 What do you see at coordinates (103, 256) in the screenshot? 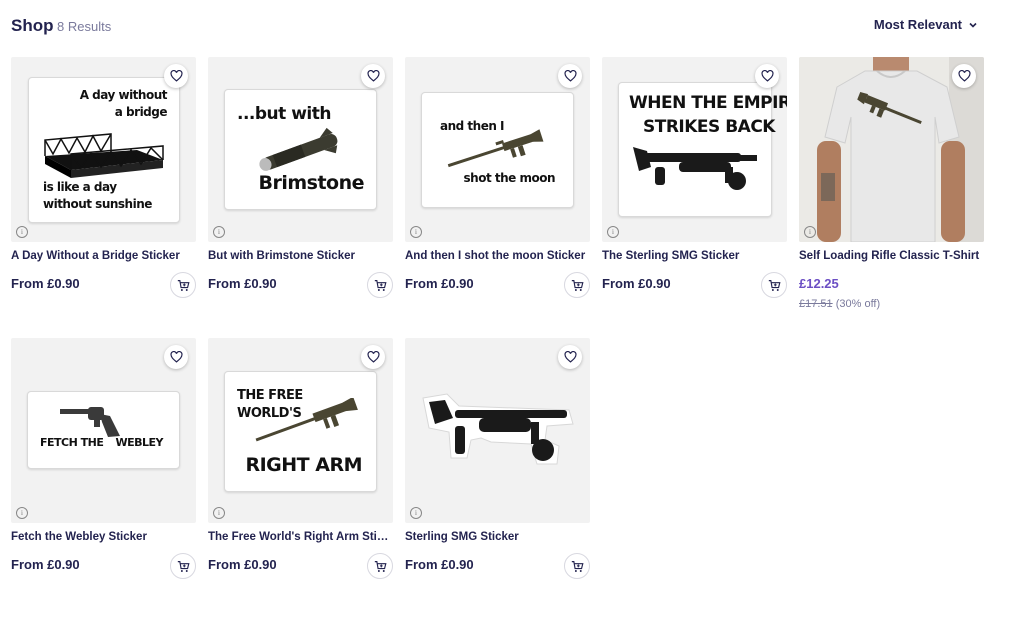
I see `product-title: A Day Without a Bridge Sticker` at bounding box center [103, 256].